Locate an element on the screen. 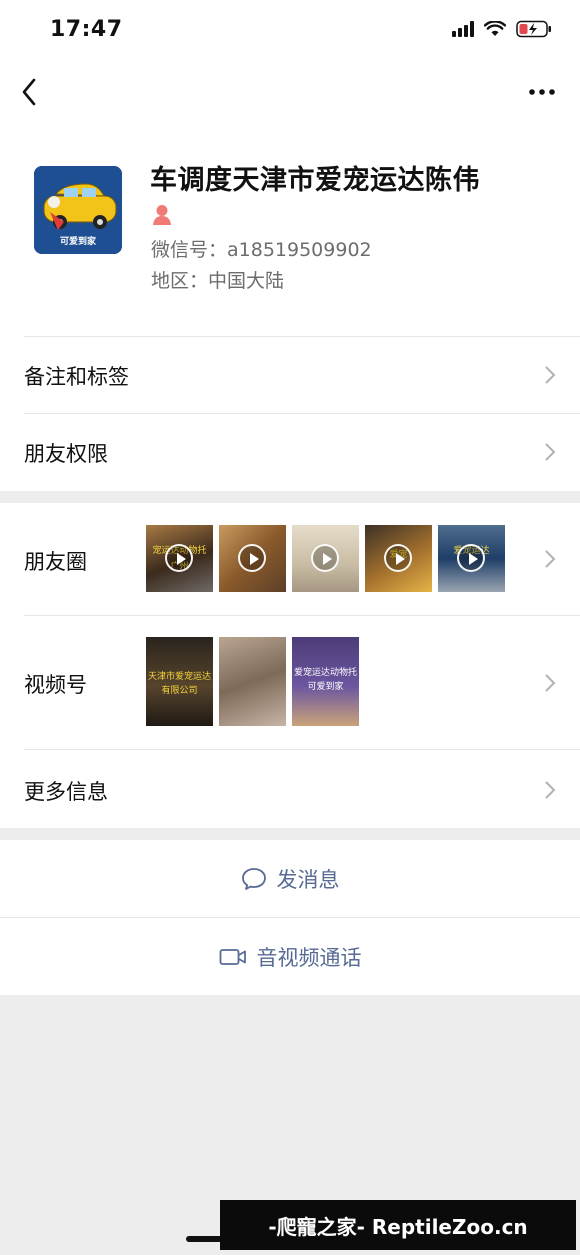 This screenshot has width=580, height=1255. thumbnail-caption: 可爱到家 is located at coordinates (325, 687).